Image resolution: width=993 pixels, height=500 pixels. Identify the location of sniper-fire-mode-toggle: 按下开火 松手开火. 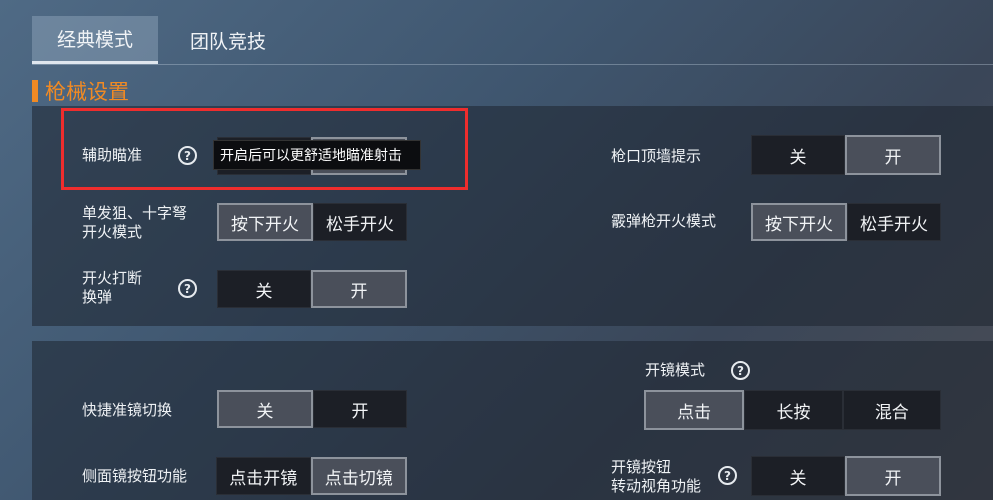
(312, 222).